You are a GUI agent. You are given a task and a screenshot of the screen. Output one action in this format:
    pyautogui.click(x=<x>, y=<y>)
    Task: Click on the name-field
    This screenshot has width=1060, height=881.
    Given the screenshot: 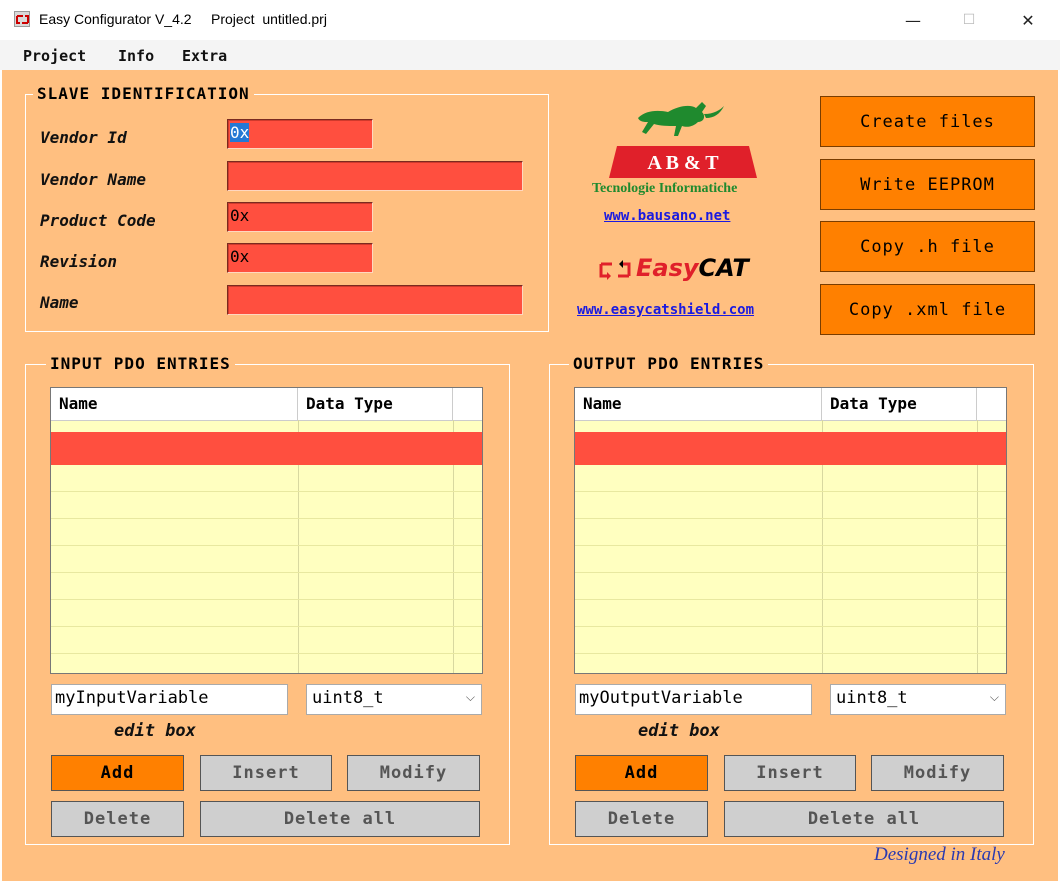 What is the action you would take?
    pyautogui.click(x=375, y=300)
    